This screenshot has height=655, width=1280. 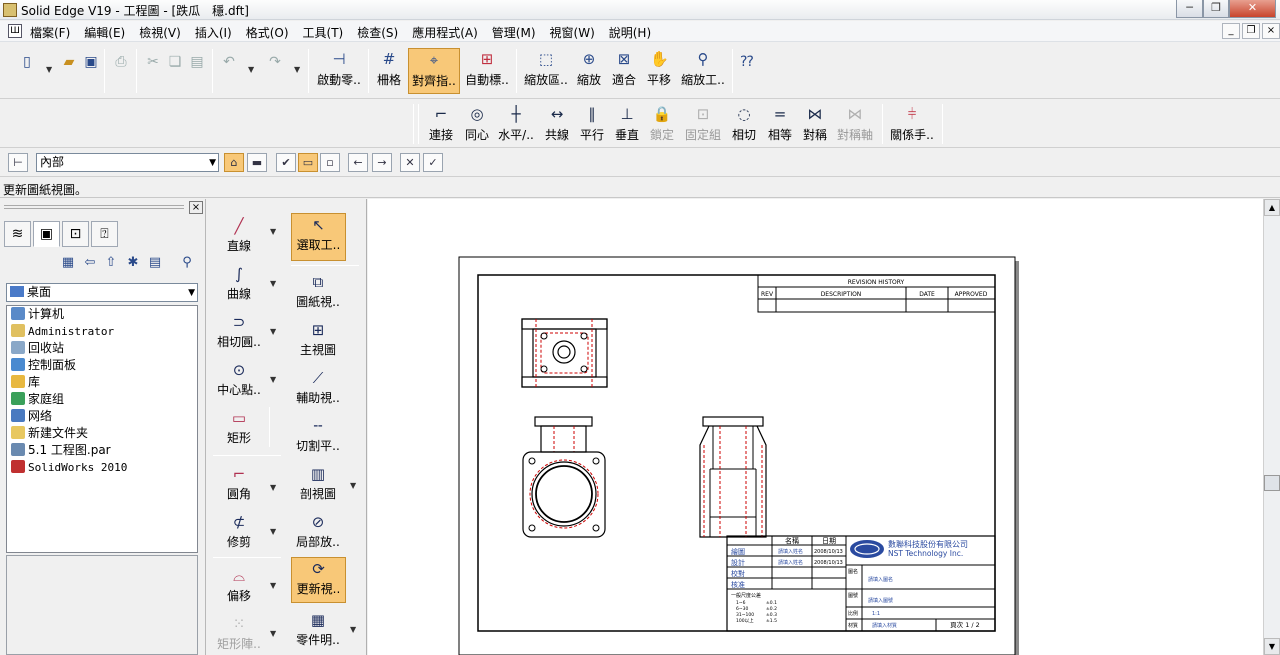 I want to click on zoom-area-button: ⬚ 縮放區.., so click(x=546, y=71).